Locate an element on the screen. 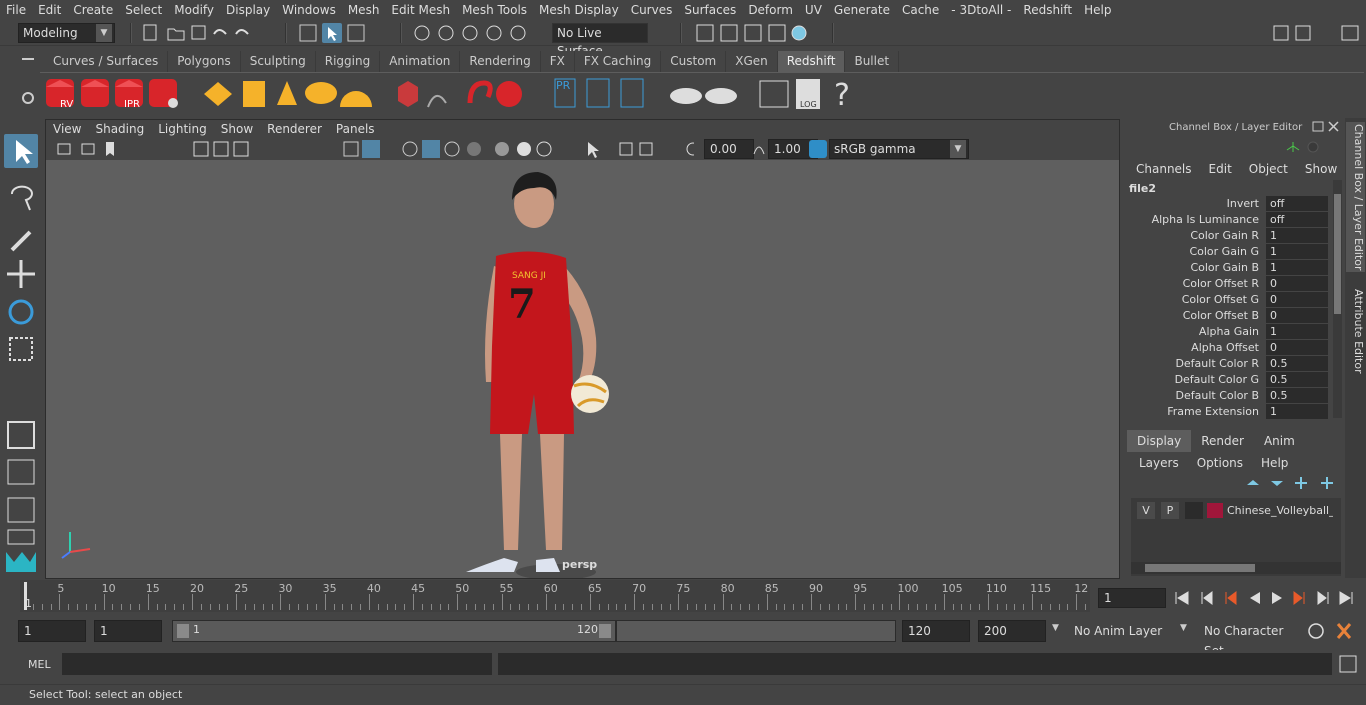 The height and width of the screenshot is (705, 1366). channel-scrollbar is located at coordinates (1337, 299).